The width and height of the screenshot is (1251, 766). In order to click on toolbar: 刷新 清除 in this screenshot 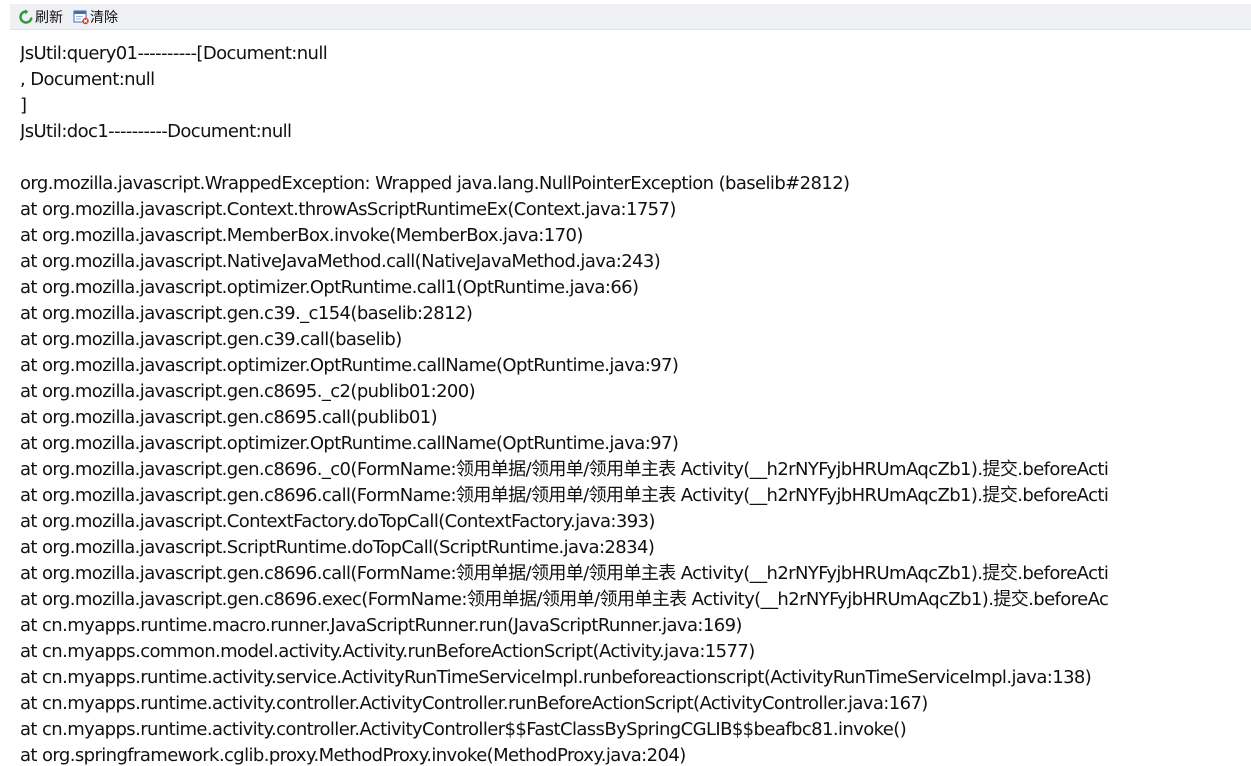, I will do `click(630, 17)`.